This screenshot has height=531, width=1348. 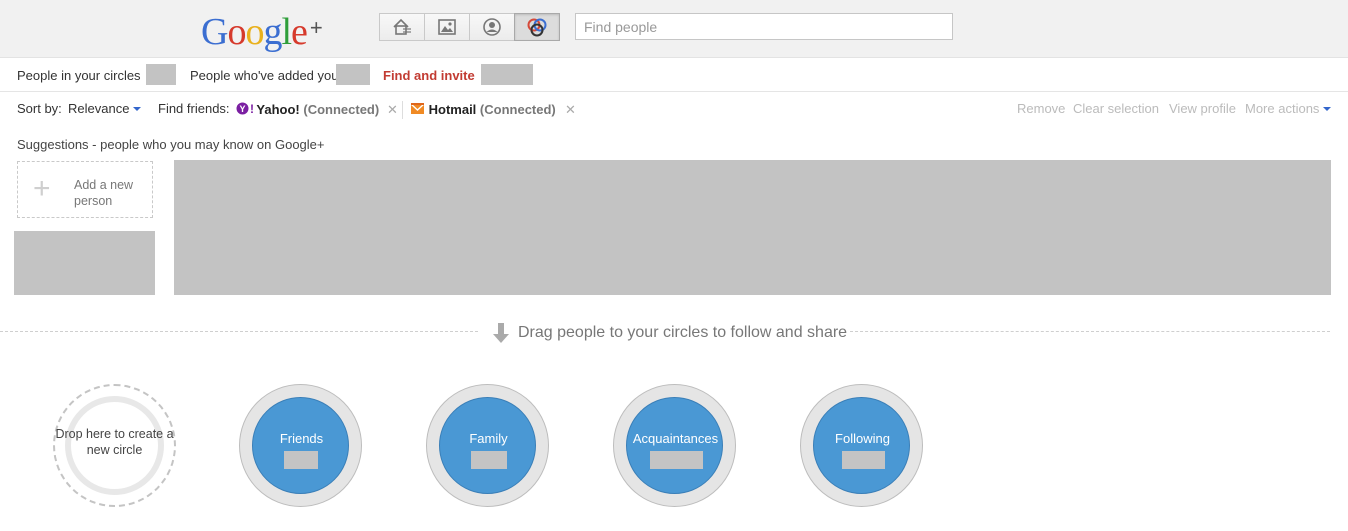 I want to click on circle-inner: Acquaintances, so click(x=674, y=445).